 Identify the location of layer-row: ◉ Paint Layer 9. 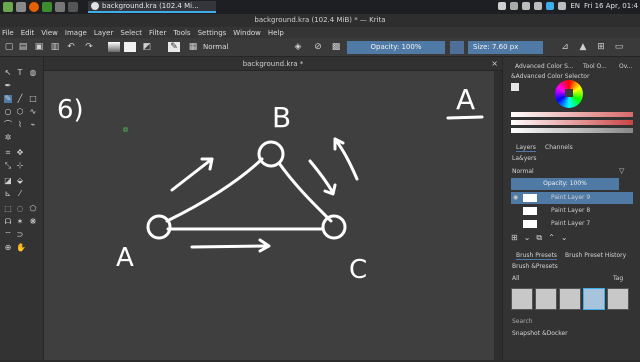
(572, 198).